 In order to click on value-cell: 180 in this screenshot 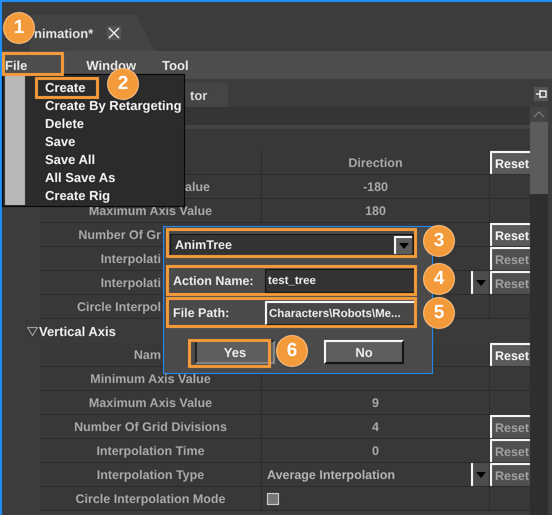, I will do `click(376, 211)`.